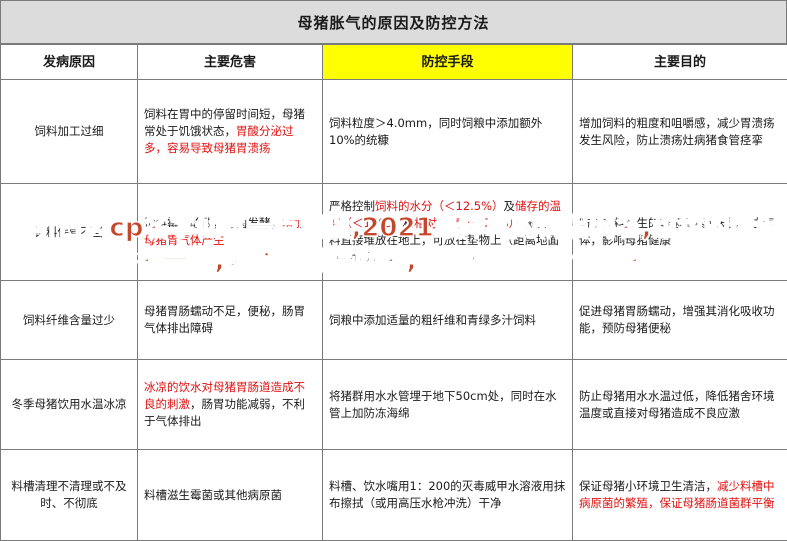 The height and width of the screenshot is (541, 787). I want to click on table-header-row: 发病原因 主要危害 防控手段 主要目的, so click(394, 62).